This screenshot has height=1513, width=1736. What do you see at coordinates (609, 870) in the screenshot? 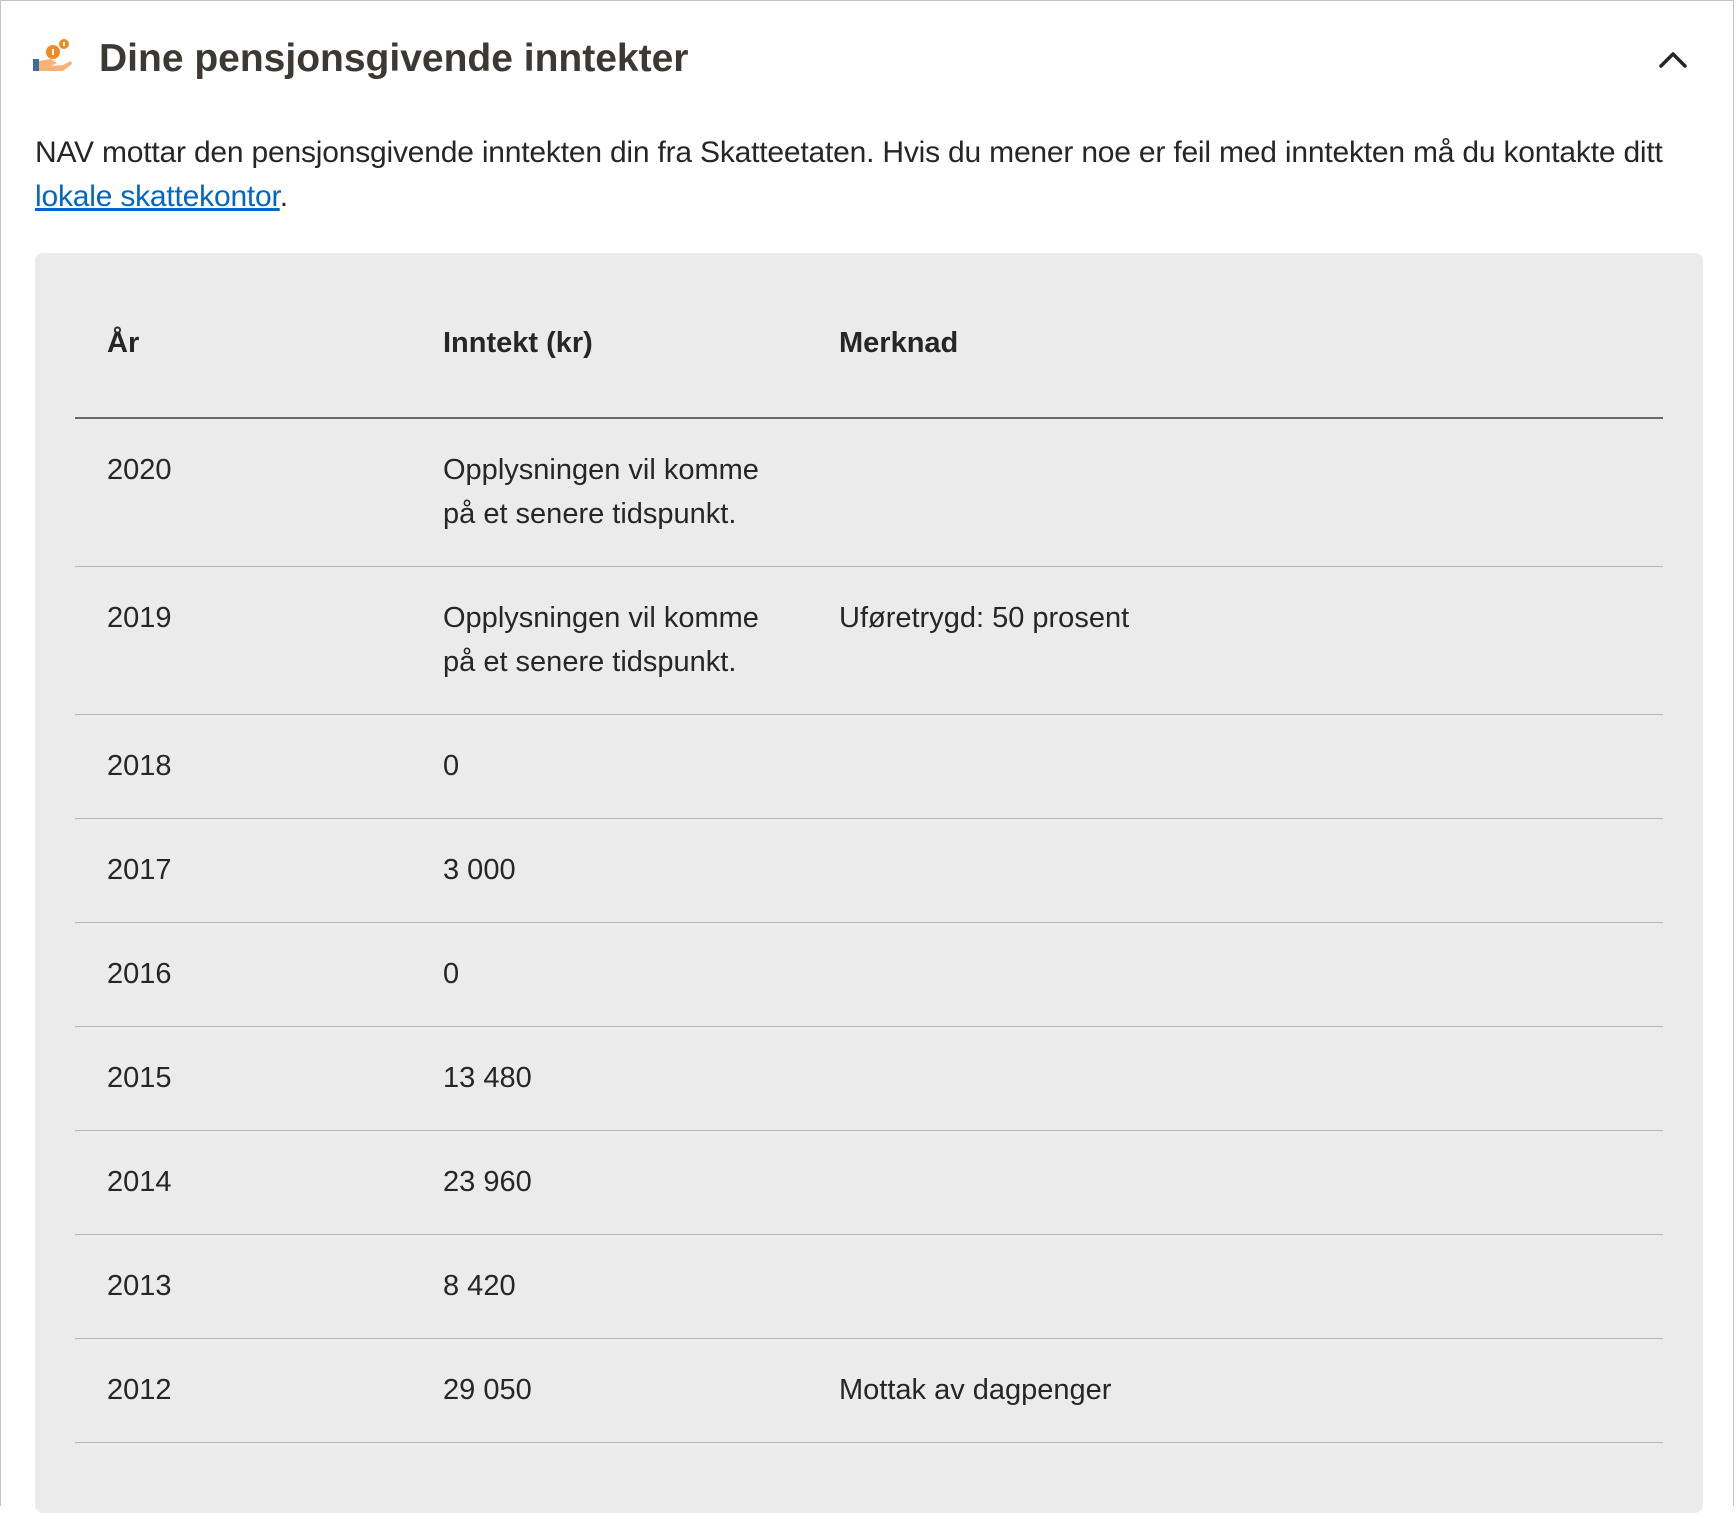
I see `income-cell: 3 000` at bounding box center [609, 870].